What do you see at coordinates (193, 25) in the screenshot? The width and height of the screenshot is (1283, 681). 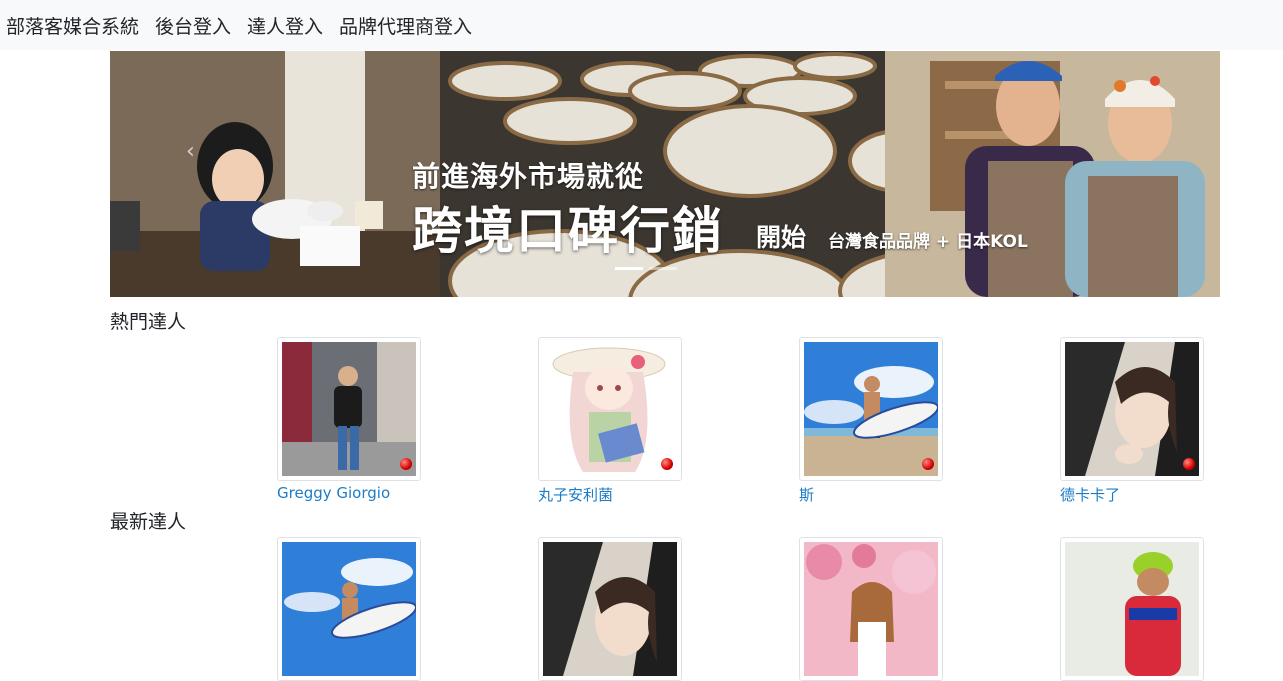 I see `nav-admin-login: 後台登入` at bounding box center [193, 25].